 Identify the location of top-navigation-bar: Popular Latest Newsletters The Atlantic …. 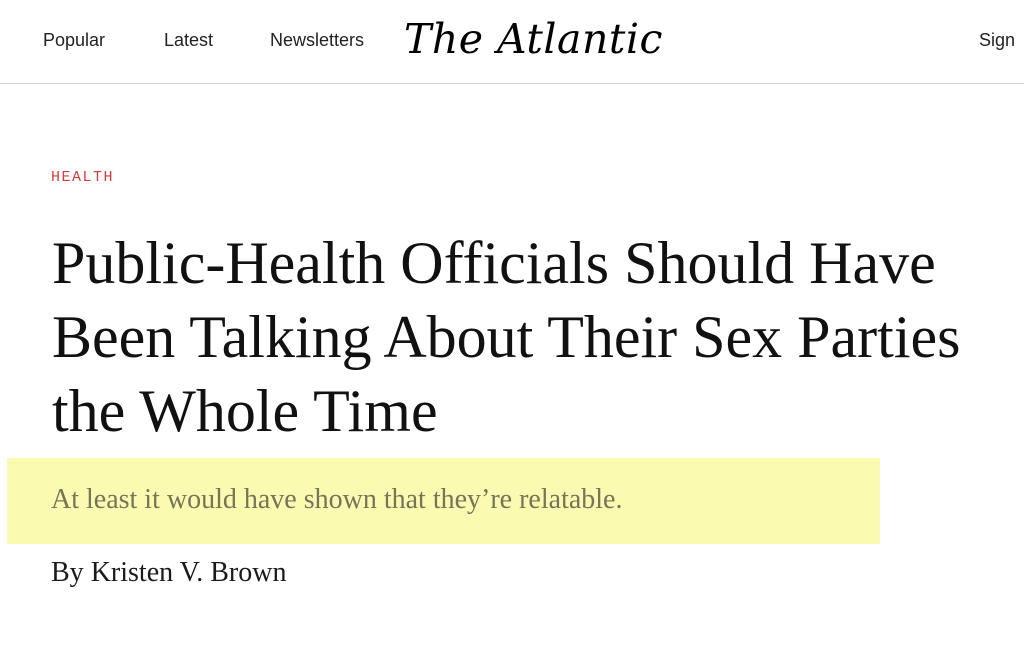
(512, 42).